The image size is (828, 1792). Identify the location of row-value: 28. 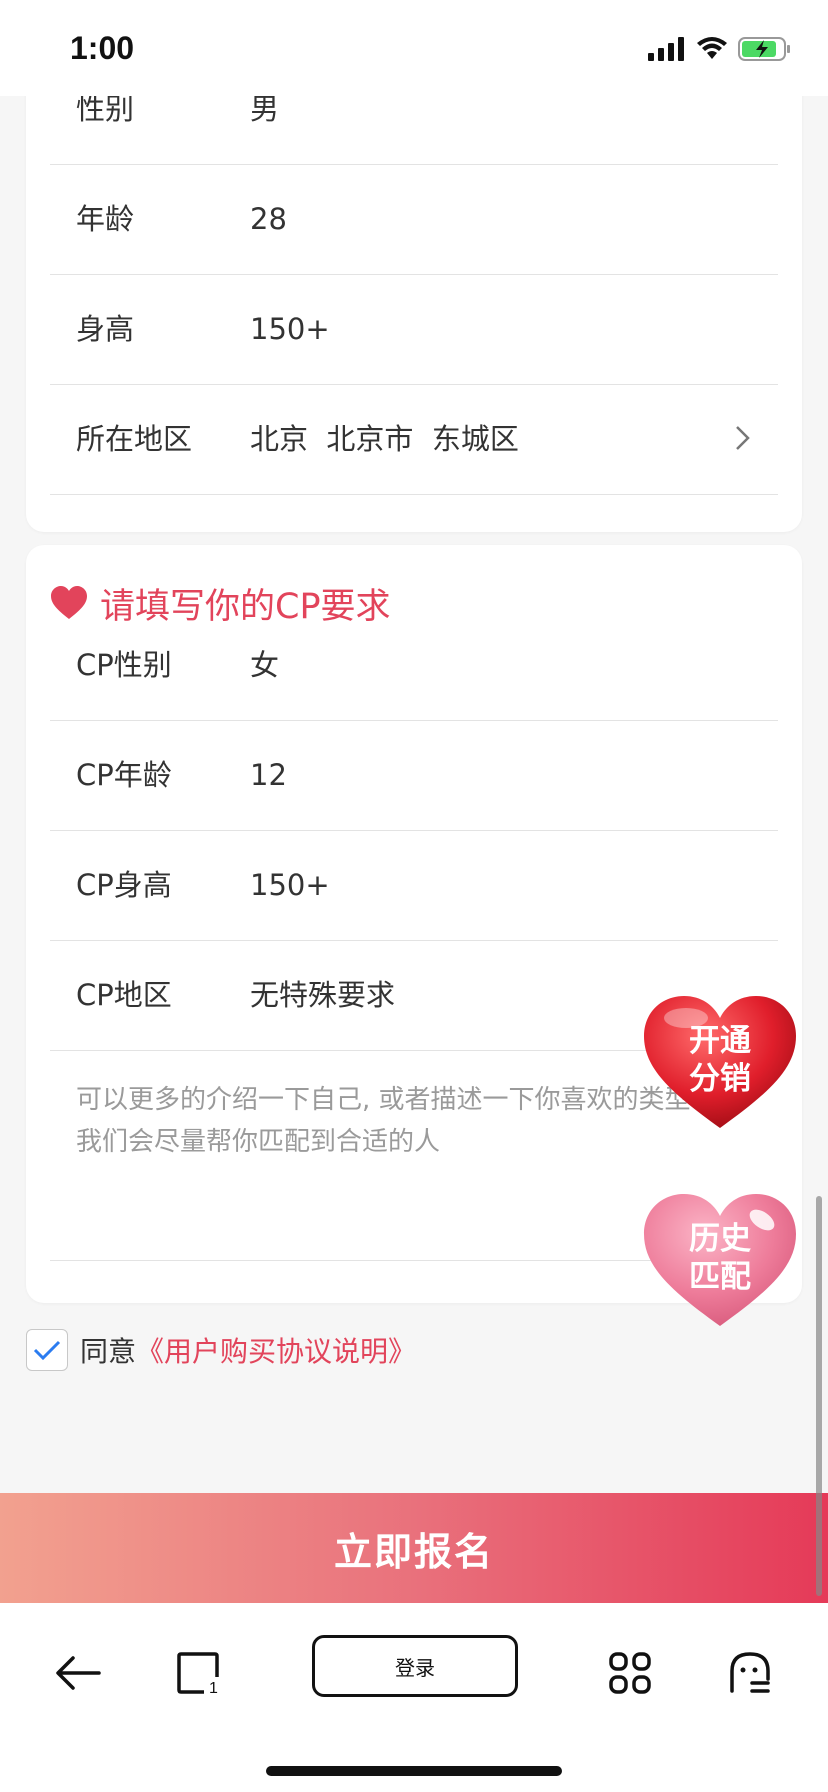
(268, 219).